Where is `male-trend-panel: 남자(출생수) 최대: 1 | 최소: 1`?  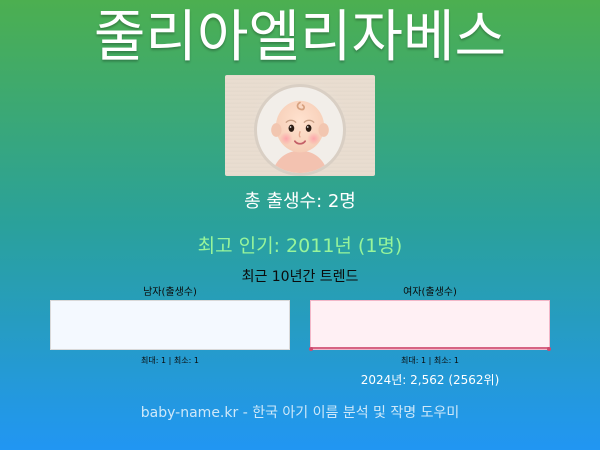 male-trend-panel: 남자(출생수) 최대: 1 | 최소: 1 is located at coordinates (170, 326).